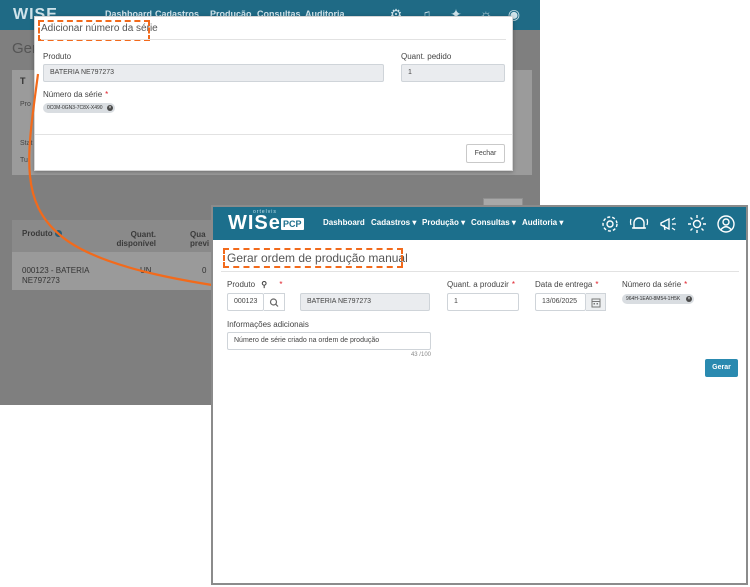 The width and height of the screenshot is (750, 587). I want to click on search-icon, so click(274, 302).